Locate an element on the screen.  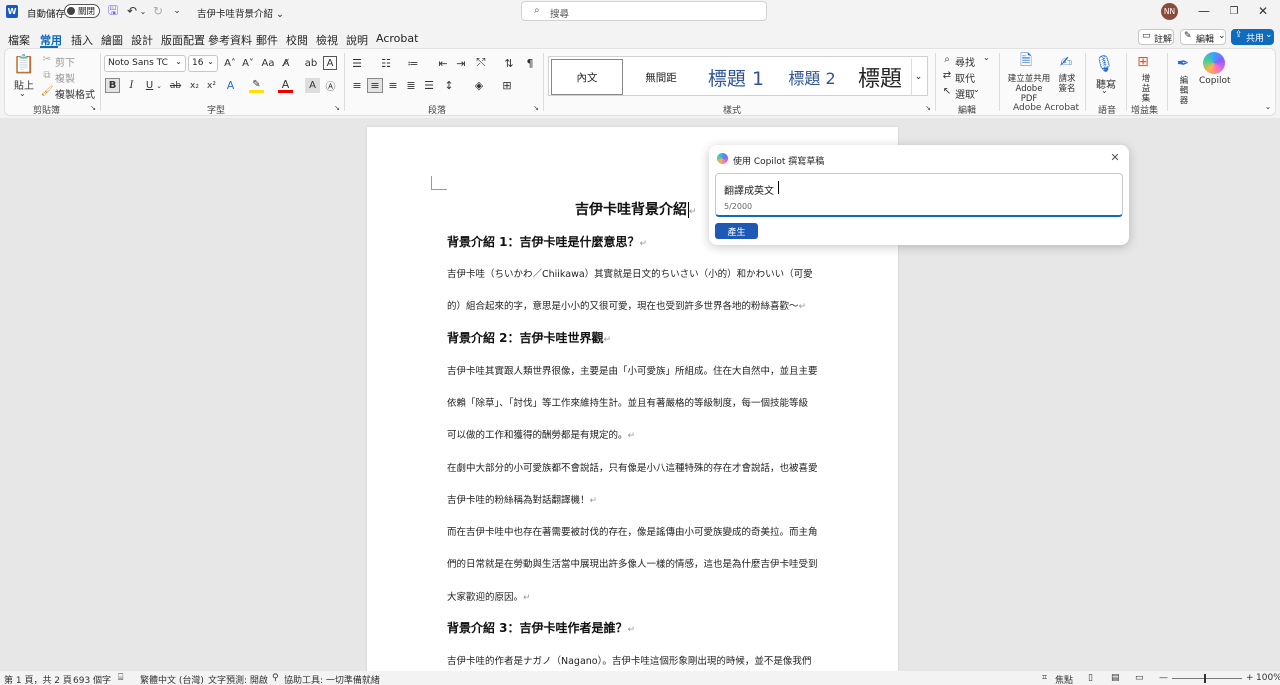
character-border-icon: Ⓐ is located at coordinates (330, 85).